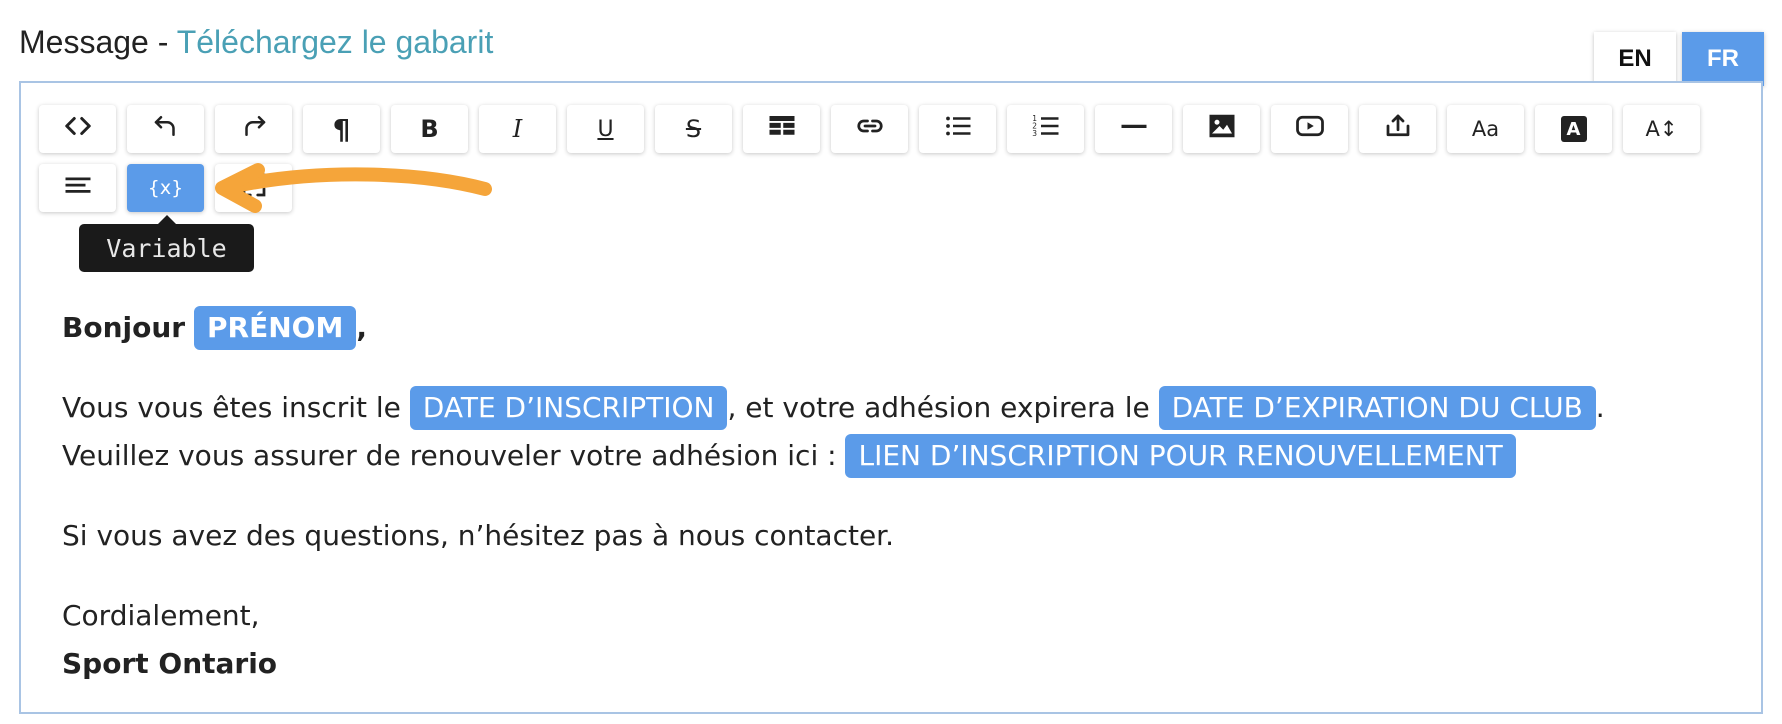 The image size is (1782, 724). Describe the element at coordinates (1034, 133) in the screenshot. I see `svg-text: 3` at that location.